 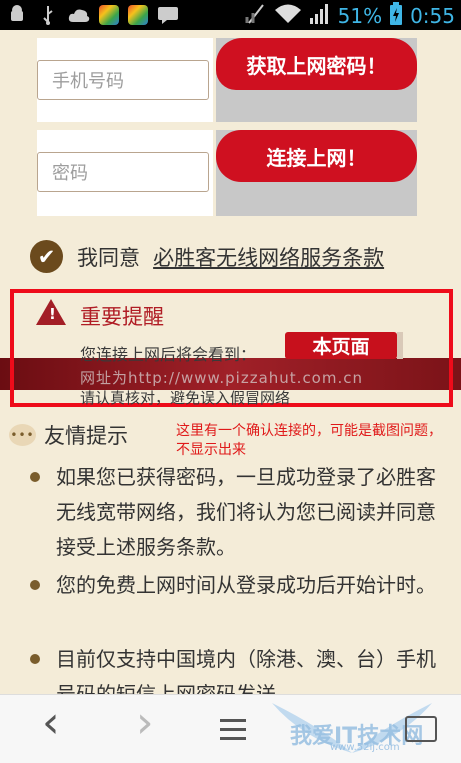 I want to click on forward-button: ›, so click(x=145, y=722).